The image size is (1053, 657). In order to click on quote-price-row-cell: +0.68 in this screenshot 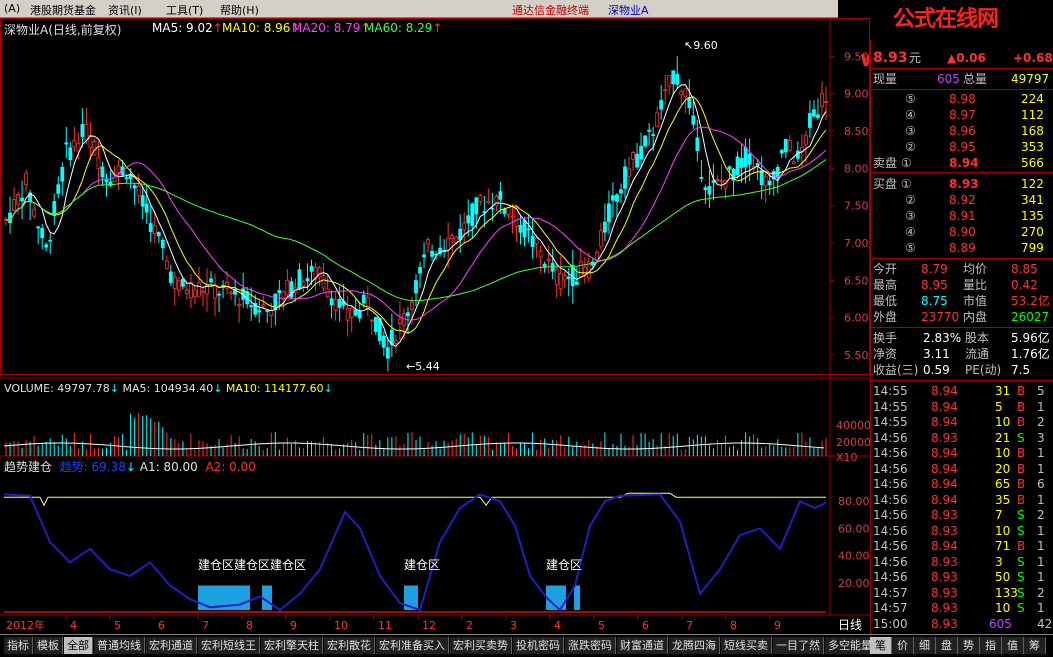, I will do `click(1033, 58)`.